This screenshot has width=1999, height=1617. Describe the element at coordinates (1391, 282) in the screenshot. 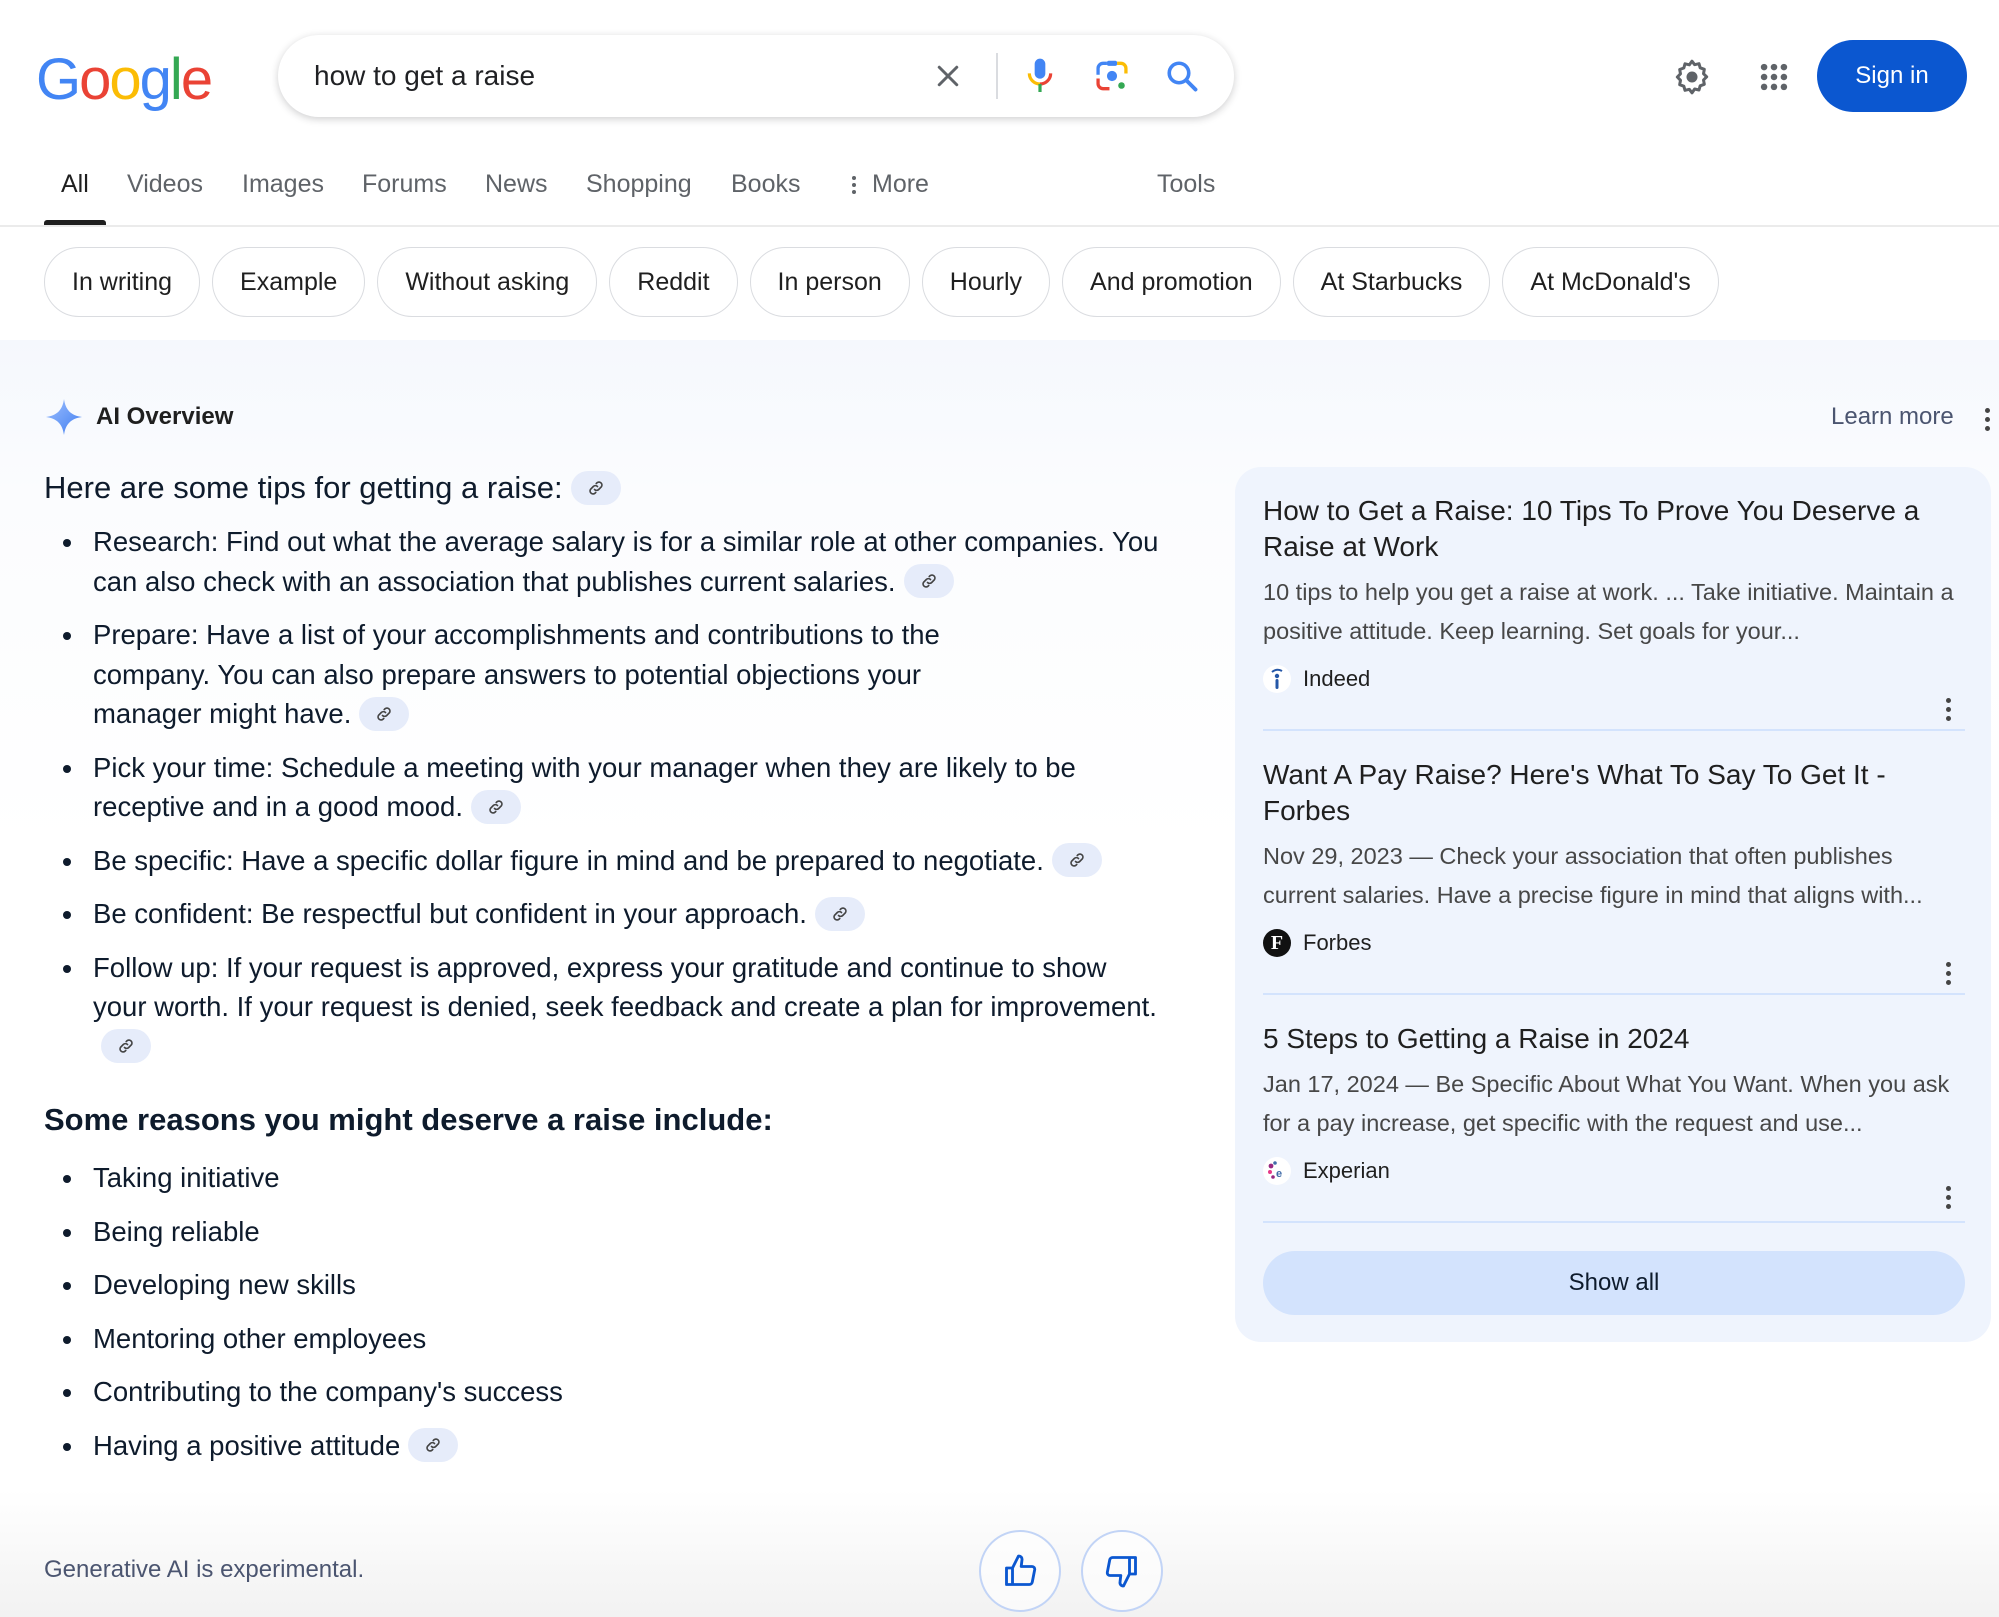

I see `chip-at-starbucks: At Starbucks` at that location.